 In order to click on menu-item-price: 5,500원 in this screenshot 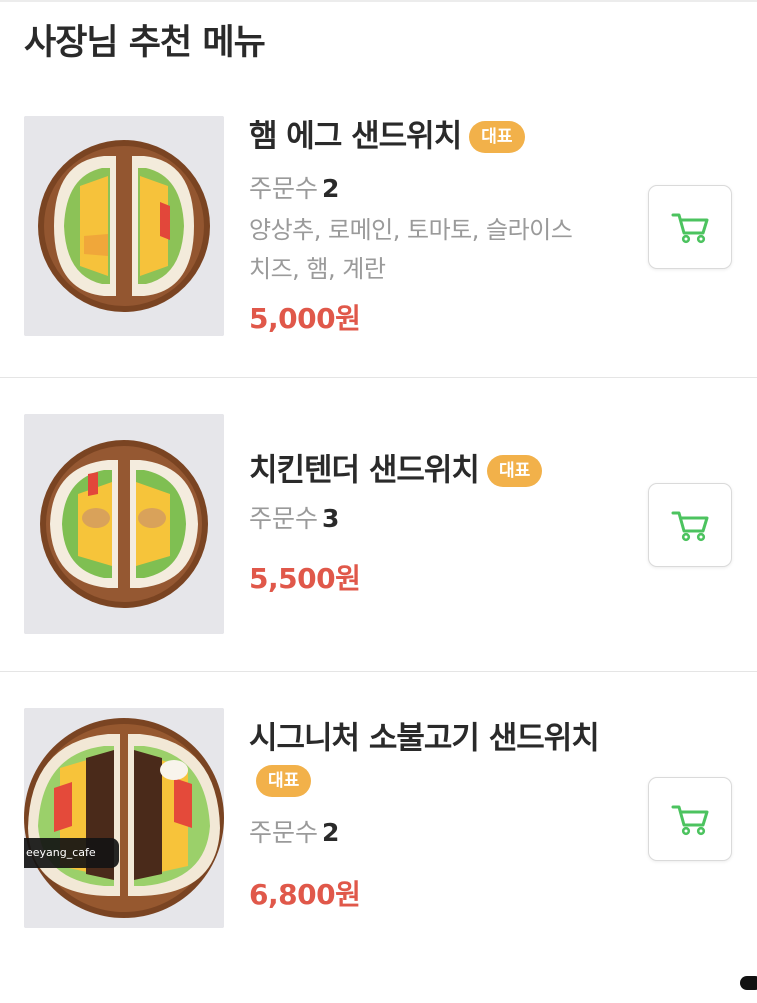, I will do `click(305, 578)`.